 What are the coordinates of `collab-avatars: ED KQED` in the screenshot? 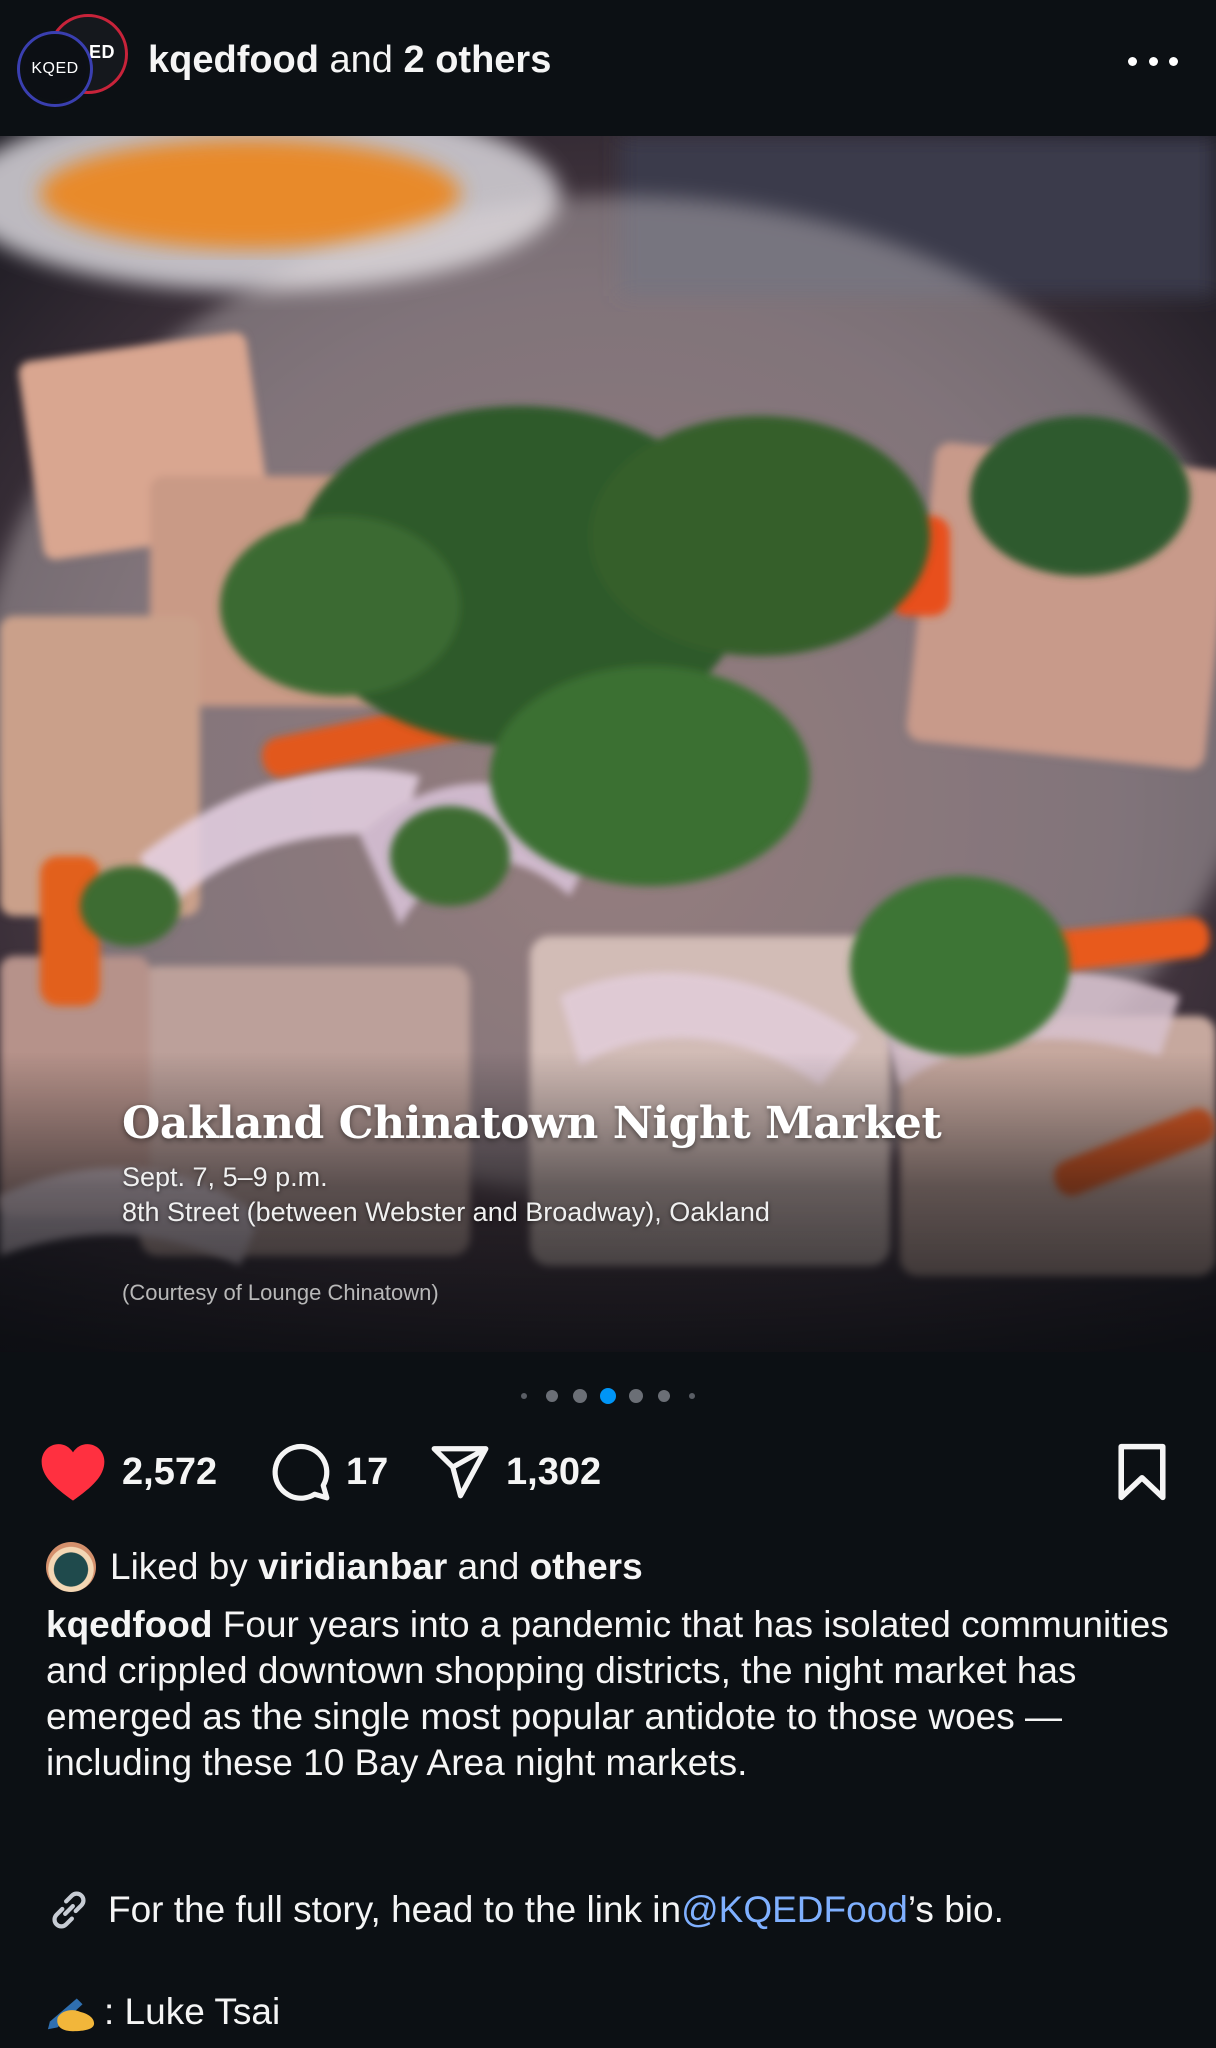 It's located at (74, 60).